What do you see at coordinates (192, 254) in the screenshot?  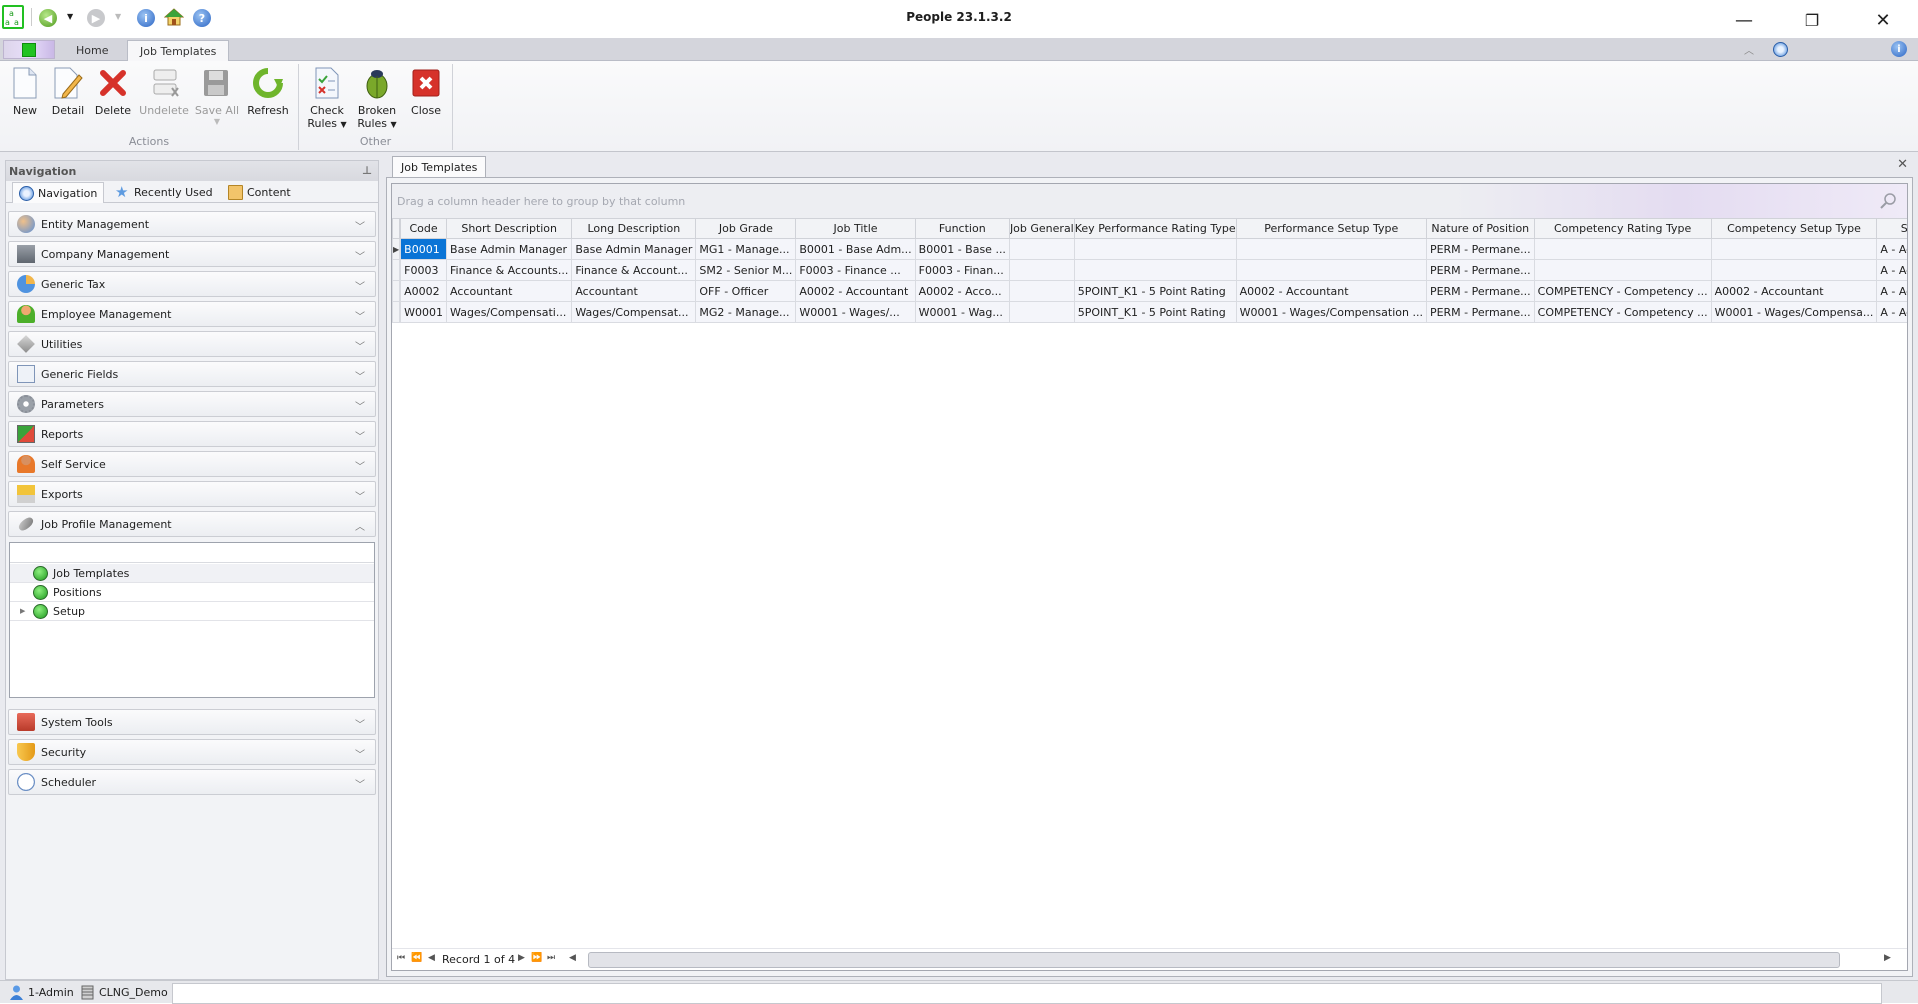 I see `nav-group-company-management: Company Management ﹀` at bounding box center [192, 254].